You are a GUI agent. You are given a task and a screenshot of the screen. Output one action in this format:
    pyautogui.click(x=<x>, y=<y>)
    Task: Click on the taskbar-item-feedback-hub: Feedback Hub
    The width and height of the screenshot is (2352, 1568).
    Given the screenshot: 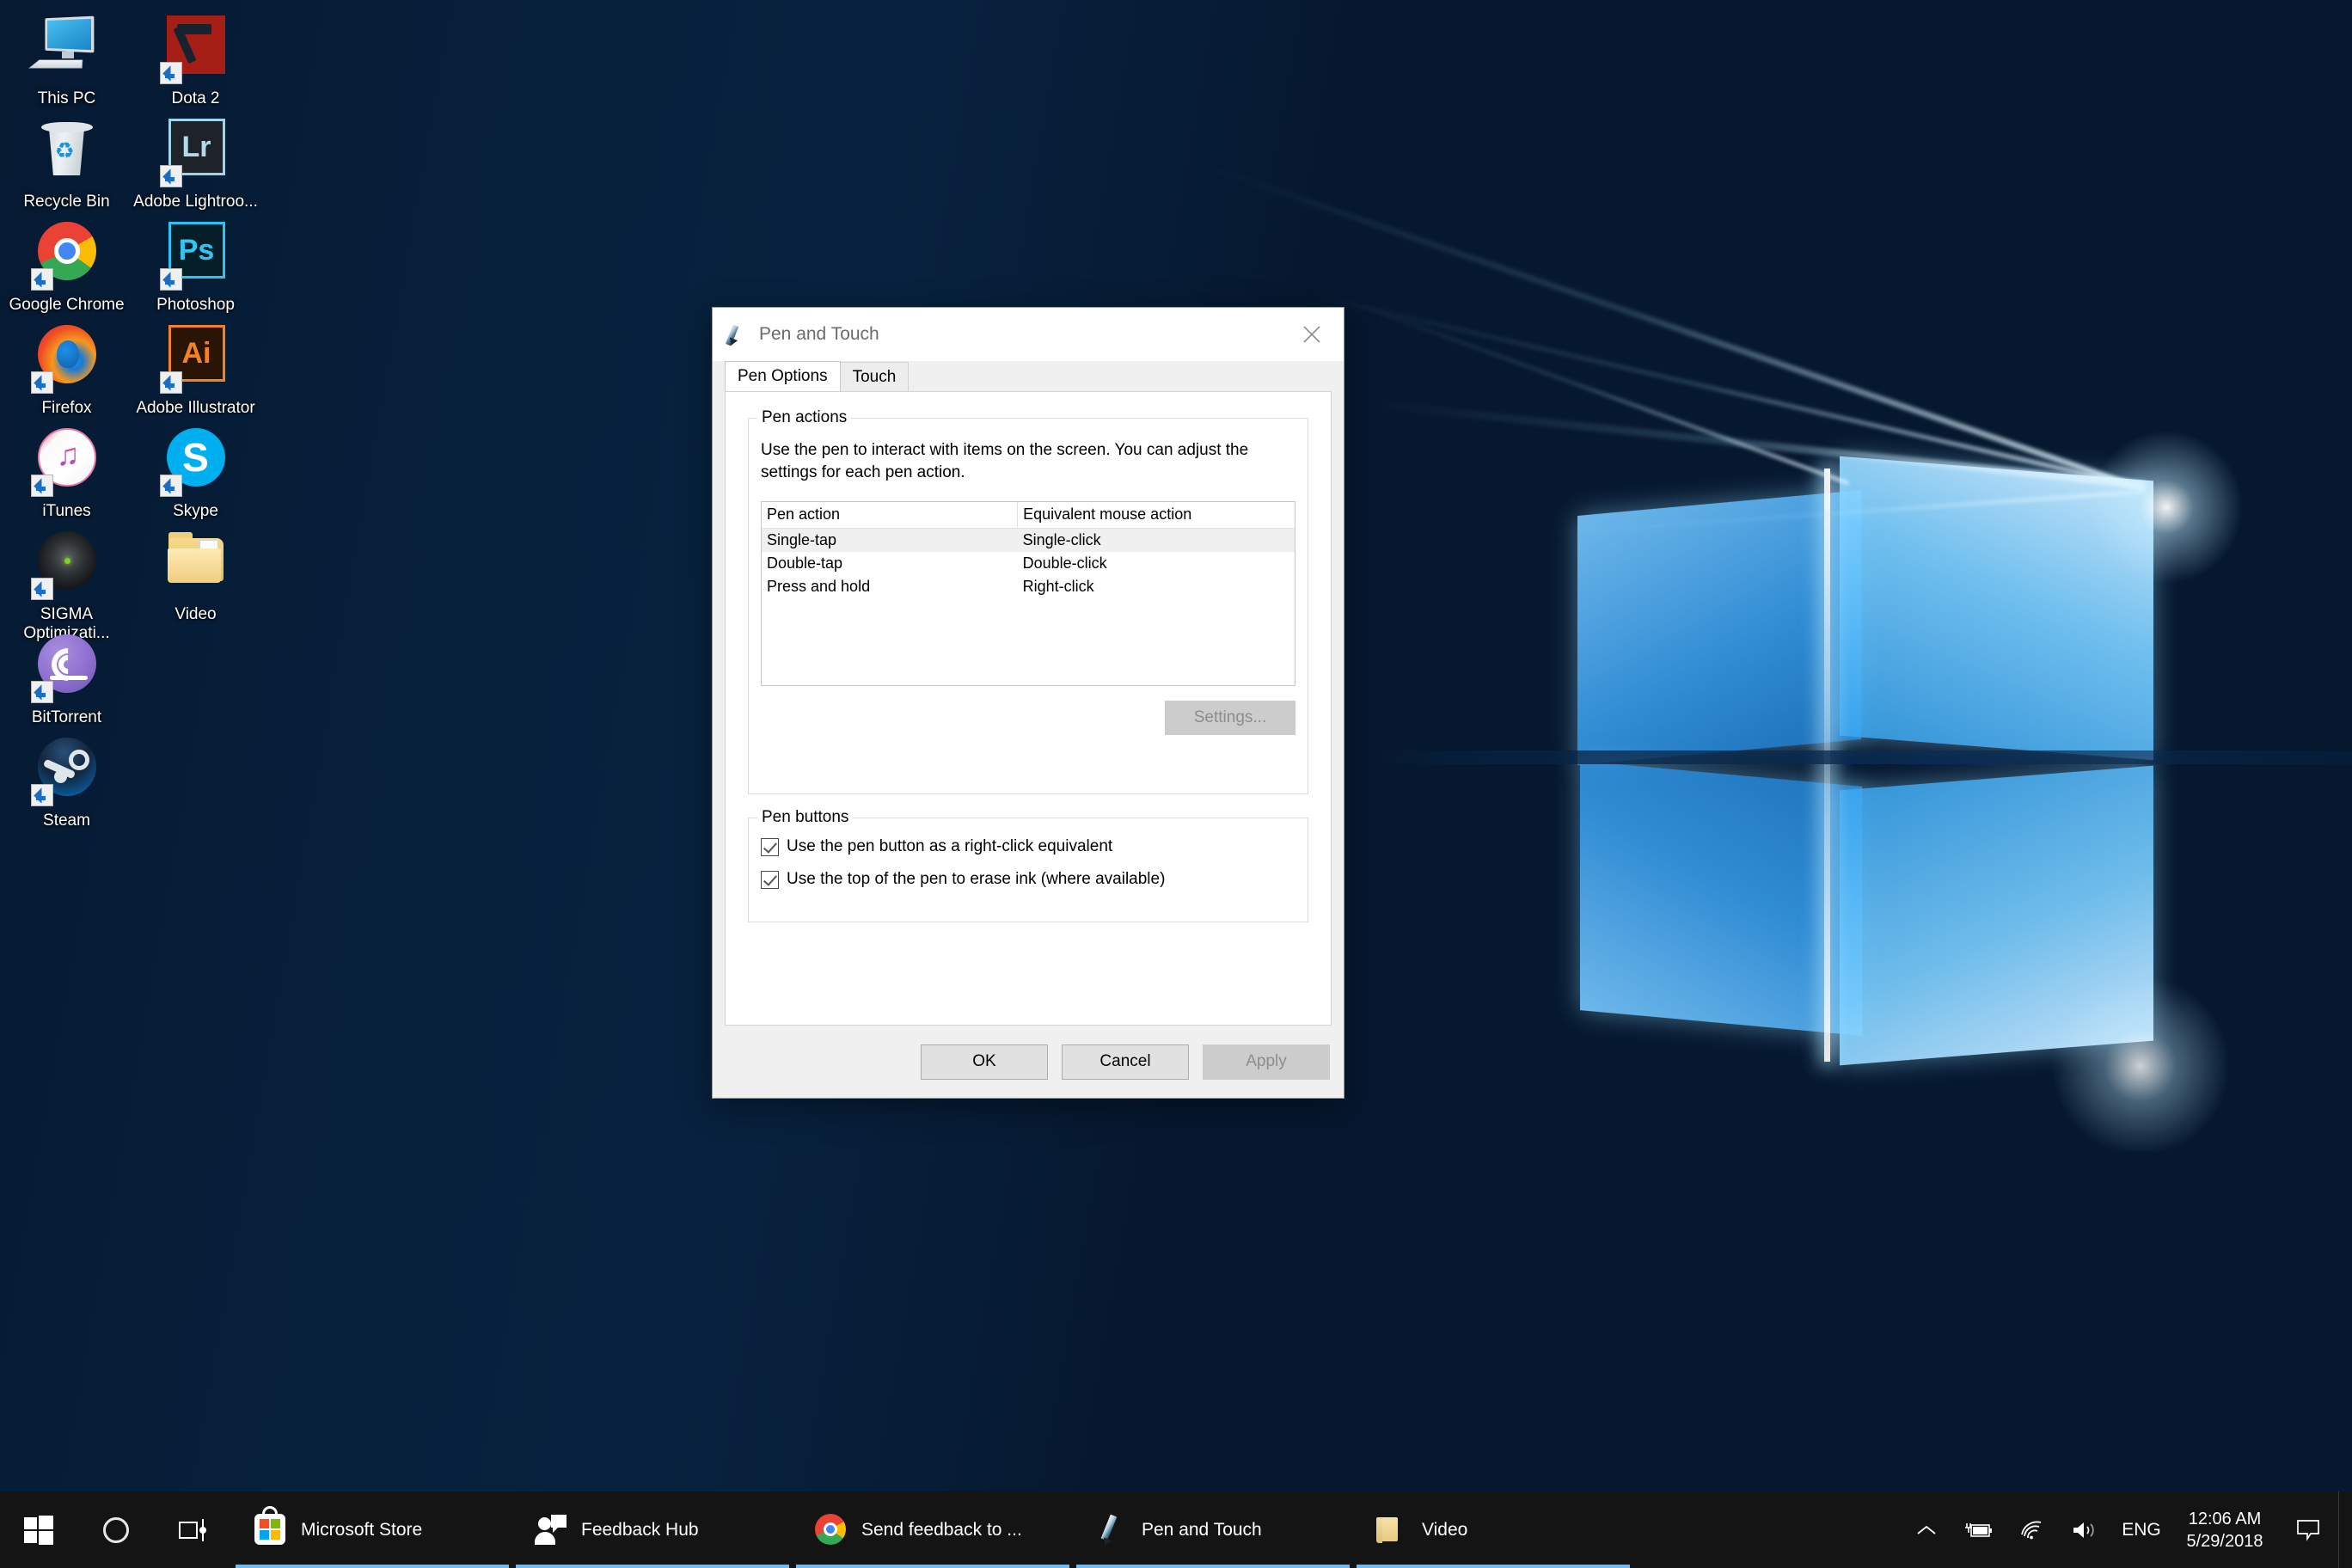 What is the action you would take?
    pyautogui.click(x=652, y=1529)
    